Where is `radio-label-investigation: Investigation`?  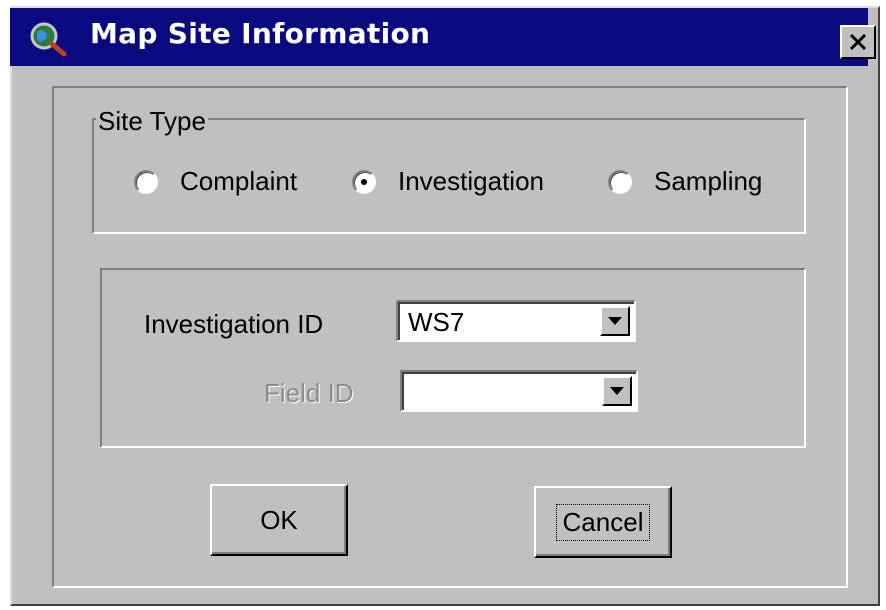 radio-label-investigation: Investigation is located at coordinates (471, 181).